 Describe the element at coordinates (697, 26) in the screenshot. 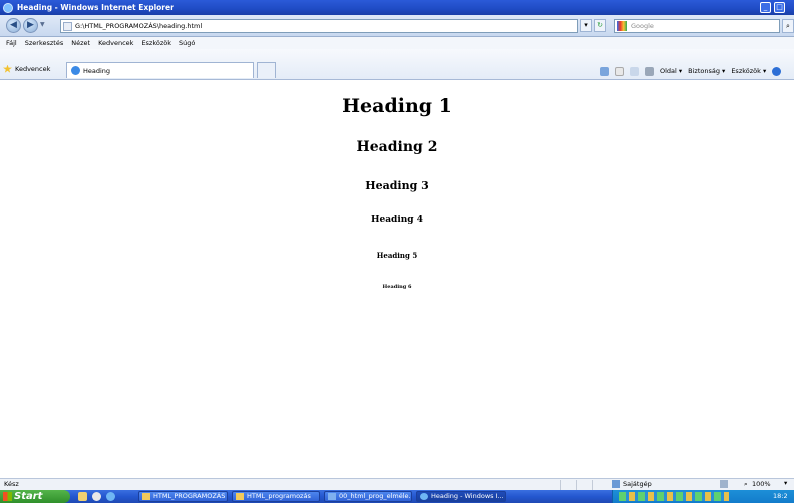

I see `search-input: Google` at that location.